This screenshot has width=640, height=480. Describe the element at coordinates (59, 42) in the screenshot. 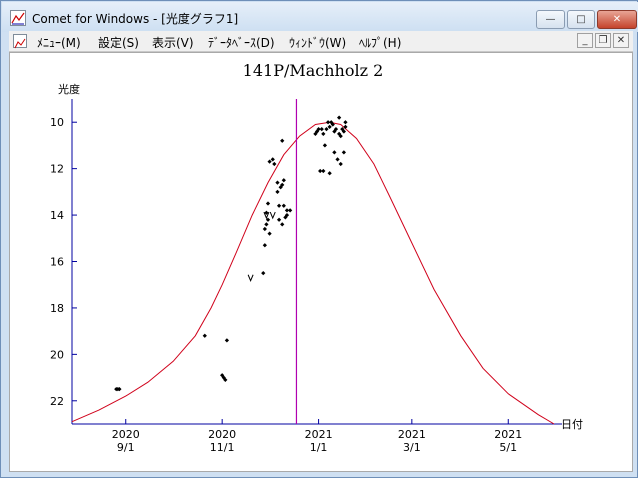

I see `menu-item-menu: ﾒﾆｭｰ(M)` at that location.